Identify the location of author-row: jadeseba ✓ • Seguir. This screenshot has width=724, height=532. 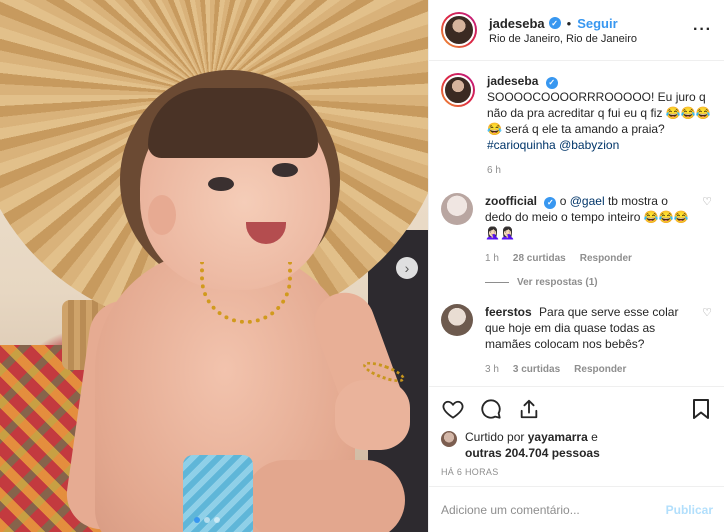
(591, 23).